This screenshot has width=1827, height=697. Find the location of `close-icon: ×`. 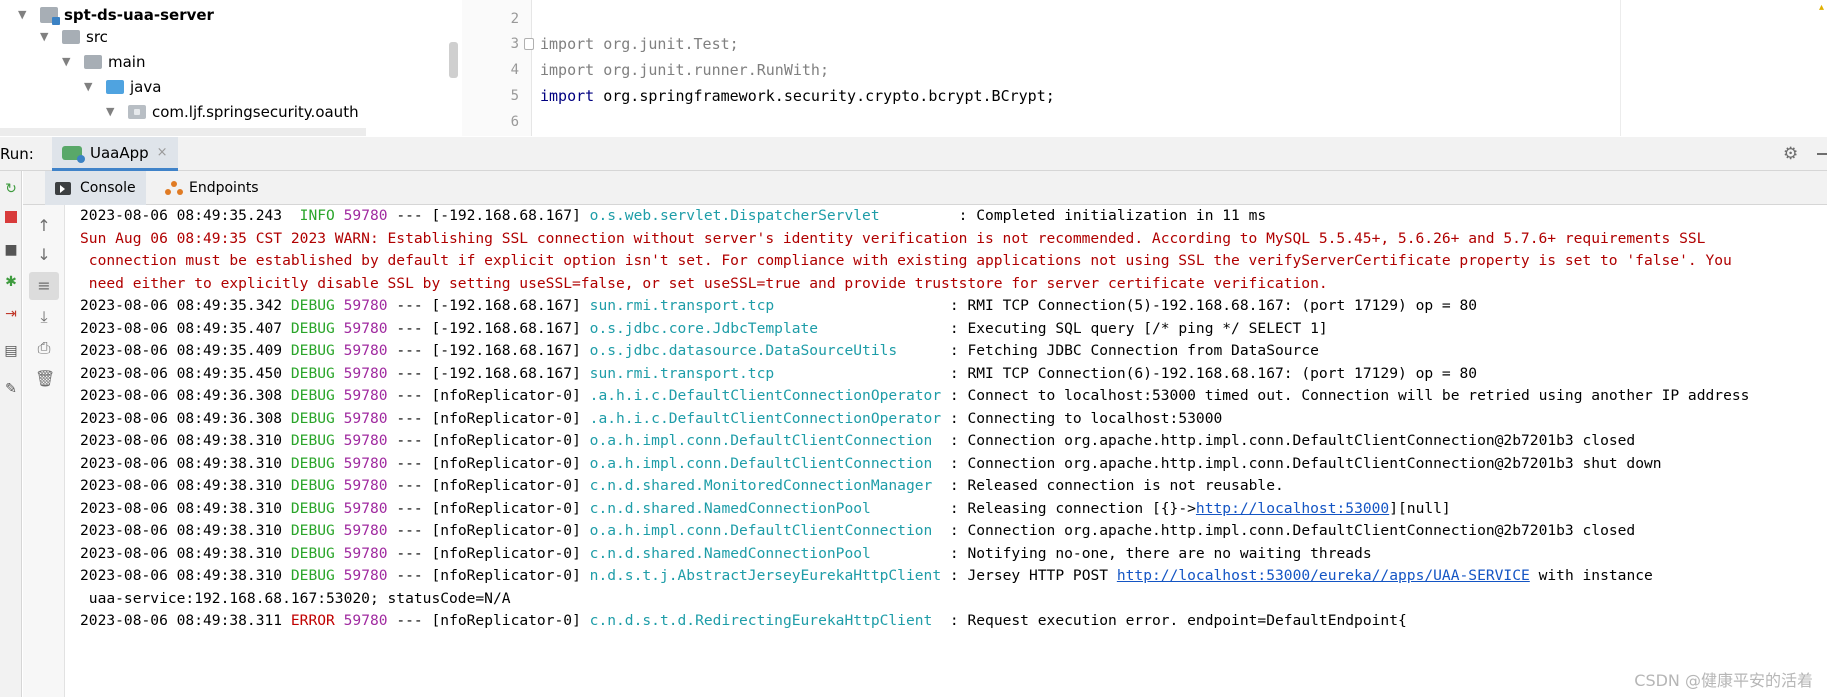

close-icon: × is located at coordinates (162, 152).